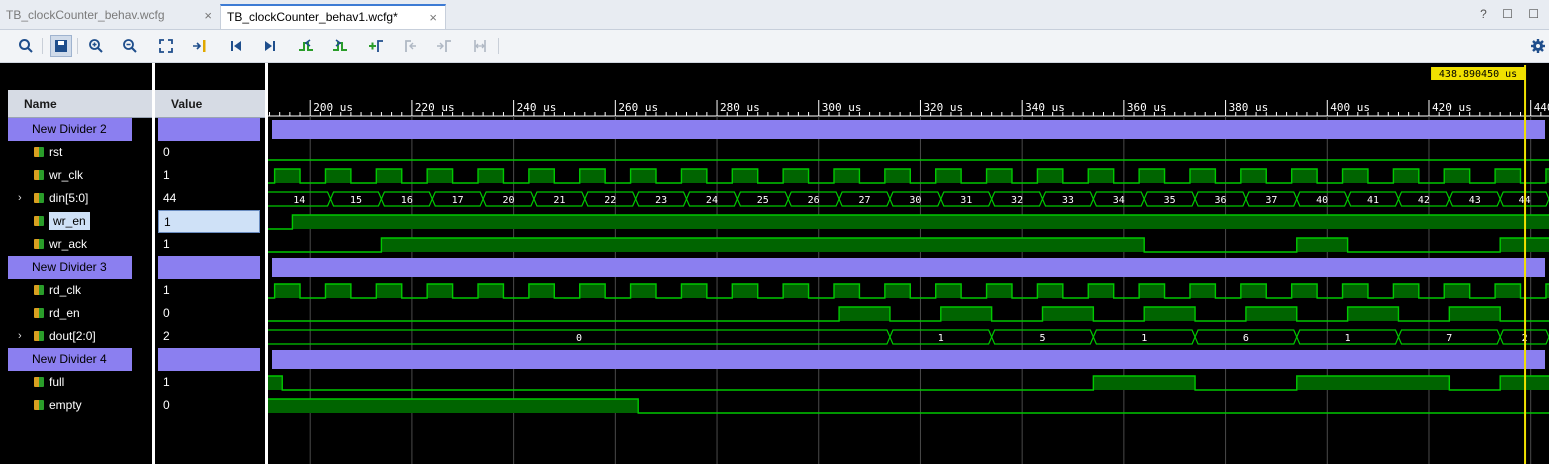  What do you see at coordinates (915, 200) in the screenshot?
I see `din-bus-value: 30` at bounding box center [915, 200].